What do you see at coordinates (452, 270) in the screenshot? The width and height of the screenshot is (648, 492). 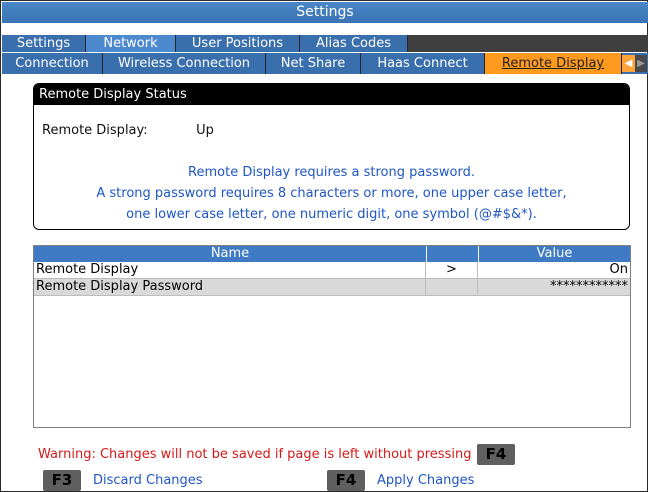 I see `row-indicator: >` at bounding box center [452, 270].